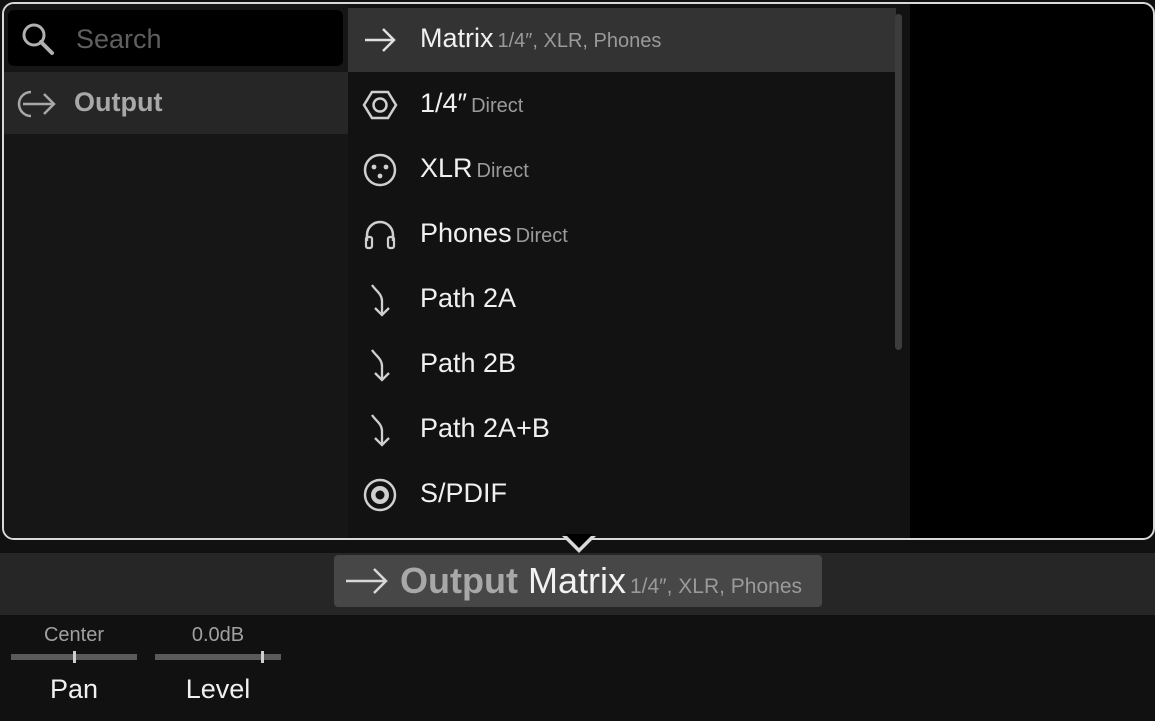 This screenshot has width=1155, height=721. Describe the element at coordinates (218, 670) in the screenshot. I see `param-level: 0.0dB Level` at that location.